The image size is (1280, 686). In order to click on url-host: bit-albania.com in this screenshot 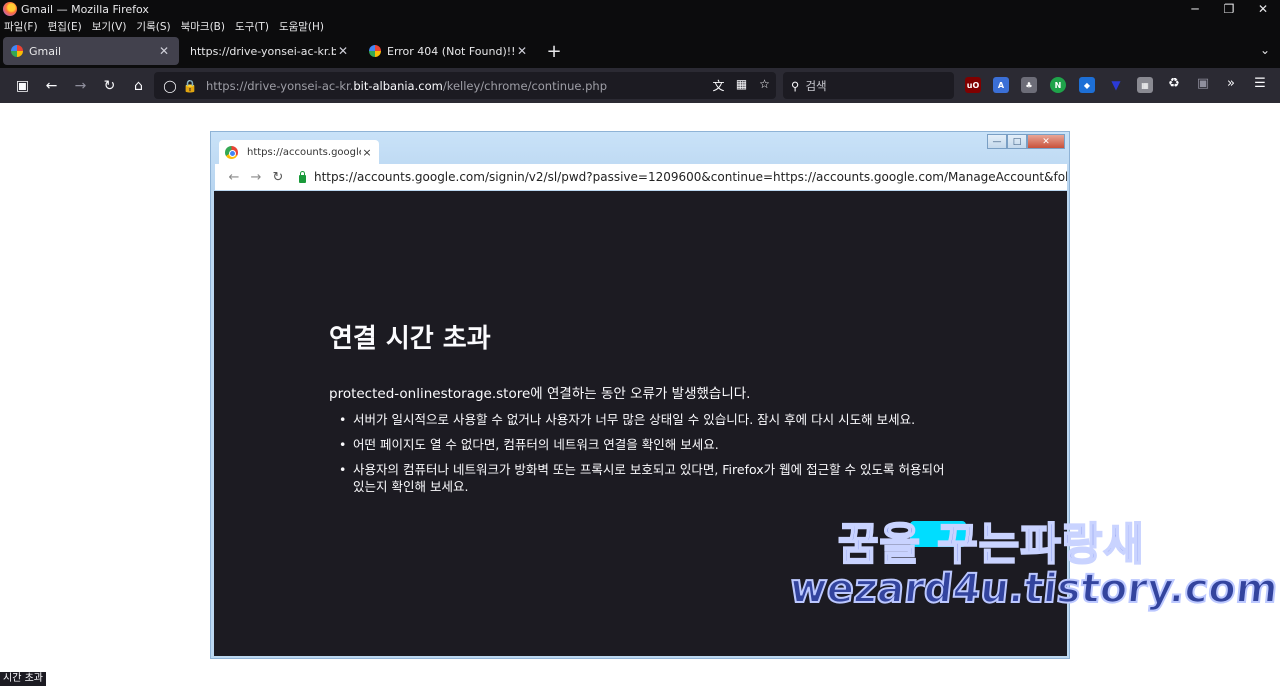, I will do `click(398, 85)`.